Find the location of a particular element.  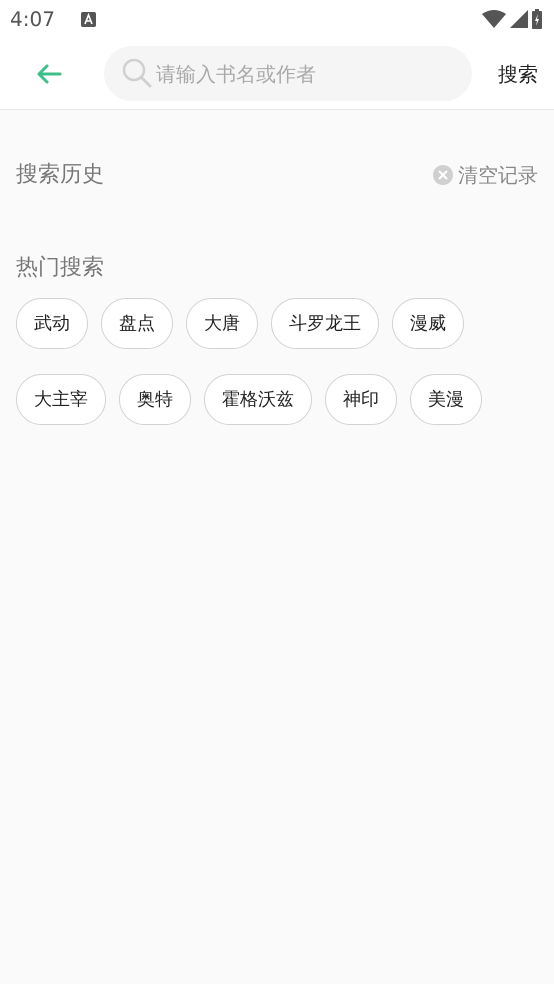

status-time: 4:07 is located at coordinates (32, 19).